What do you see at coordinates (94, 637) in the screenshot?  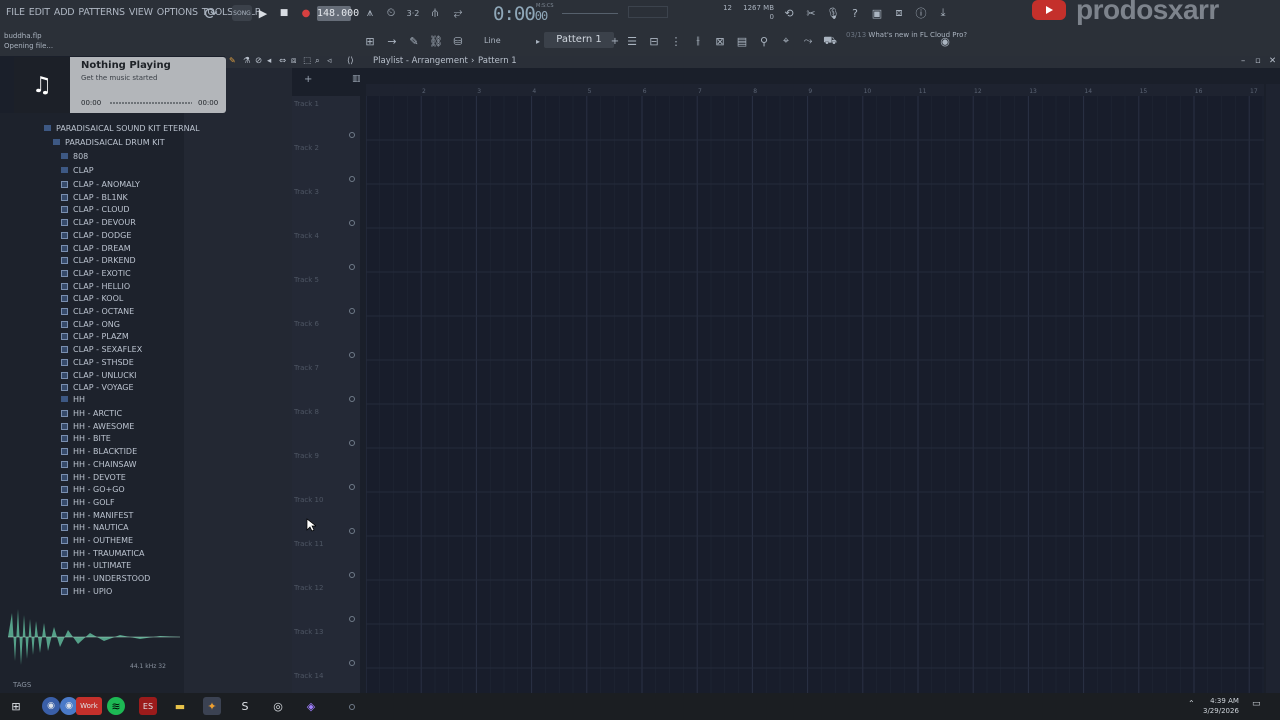 I see `waveform-preview` at bounding box center [94, 637].